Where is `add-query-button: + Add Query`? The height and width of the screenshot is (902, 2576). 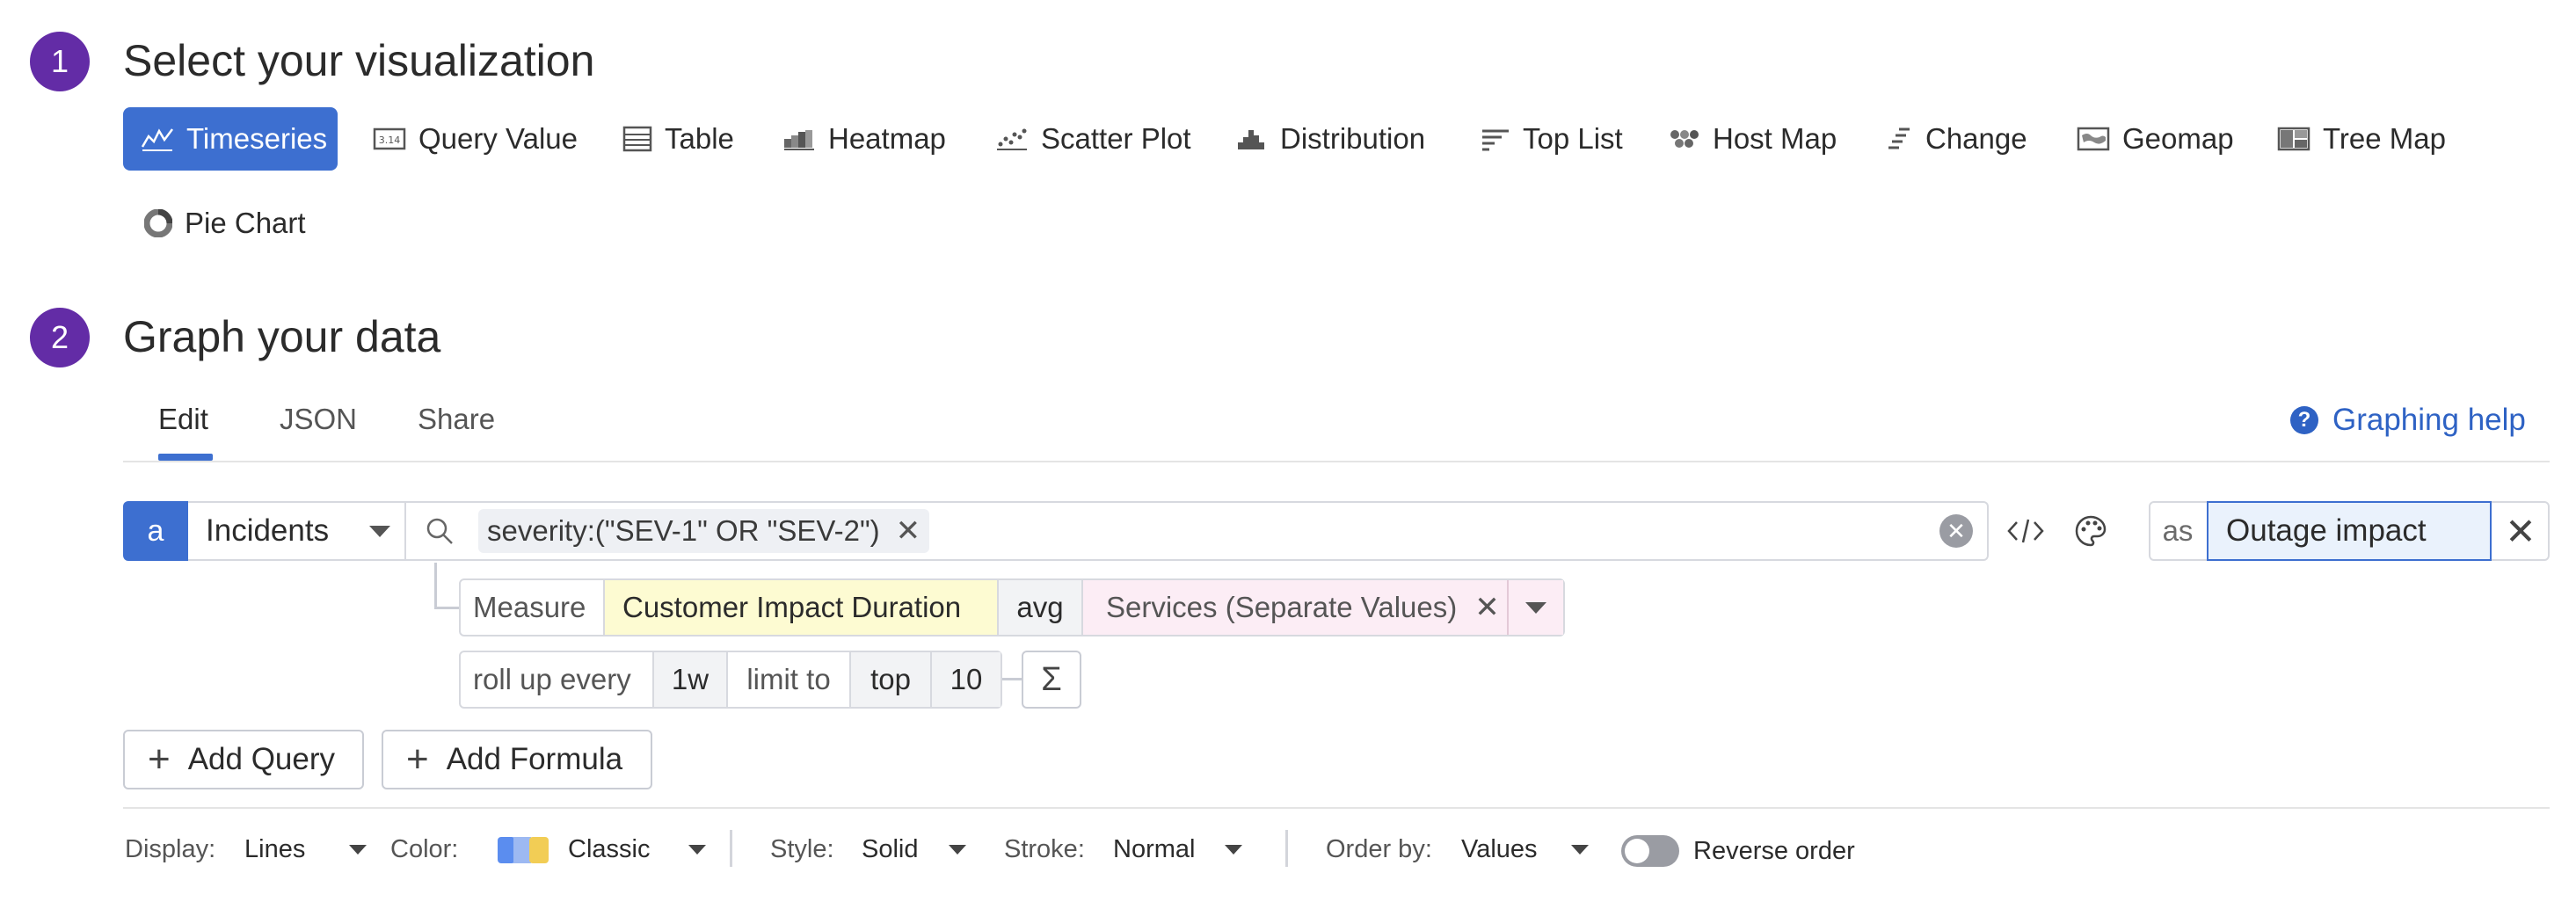
add-query-button: + Add Query is located at coordinates (243, 759).